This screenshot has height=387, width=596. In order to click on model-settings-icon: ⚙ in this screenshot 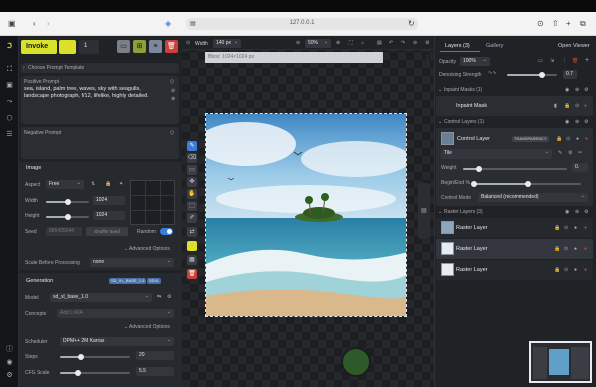, I will do `click(169, 297)`.